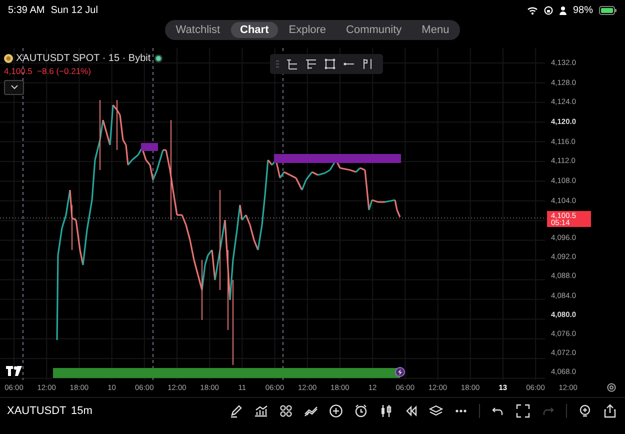  What do you see at coordinates (400, 372) in the screenshot?
I see `lightning-icon` at bounding box center [400, 372].